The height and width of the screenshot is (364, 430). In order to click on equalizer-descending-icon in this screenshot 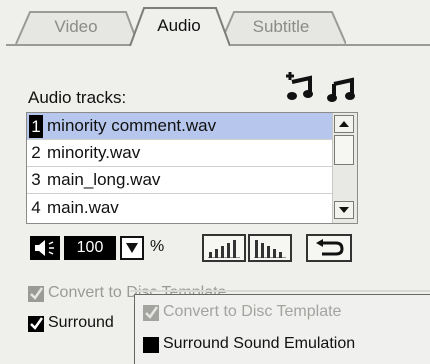, I will do `click(270, 249)`.